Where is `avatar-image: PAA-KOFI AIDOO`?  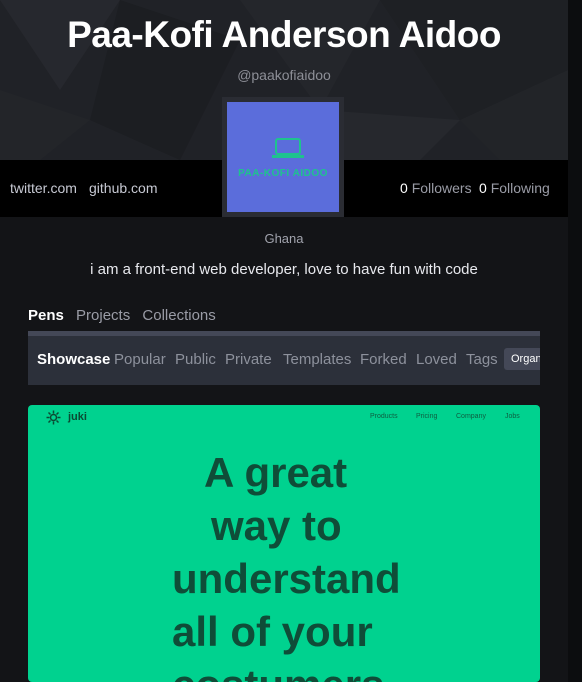
avatar-image: PAA-KOFI AIDOO is located at coordinates (283, 157).